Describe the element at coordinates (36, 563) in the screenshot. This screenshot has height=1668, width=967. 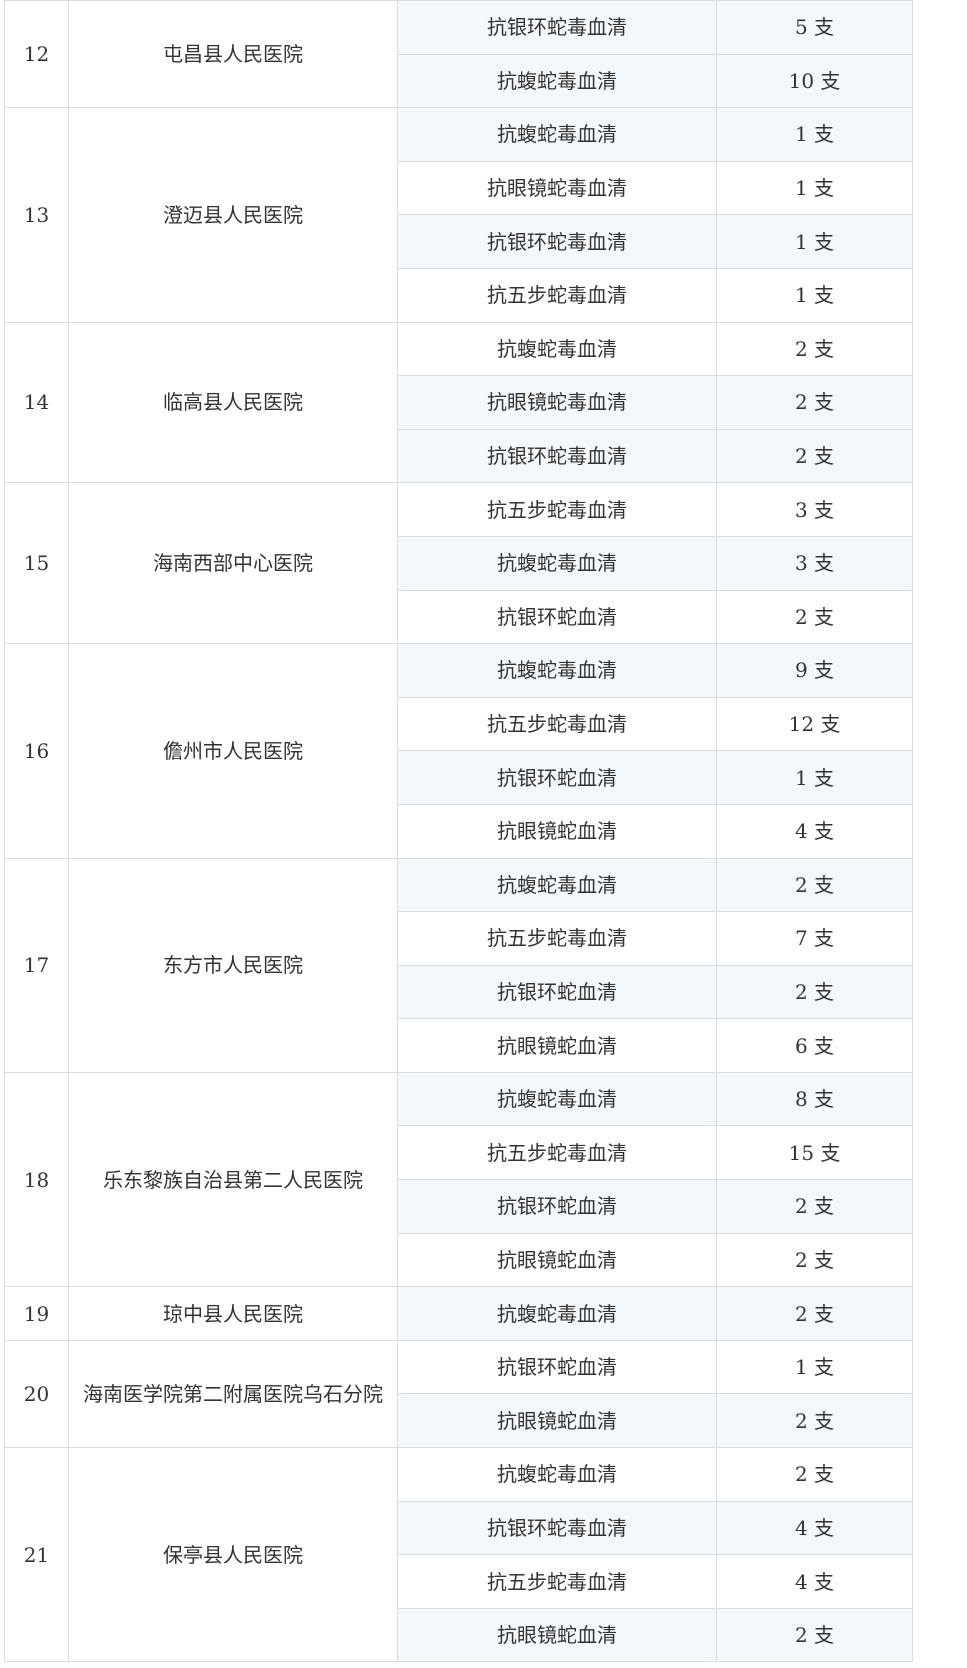
I see `row-number-cell: 15` at that location.